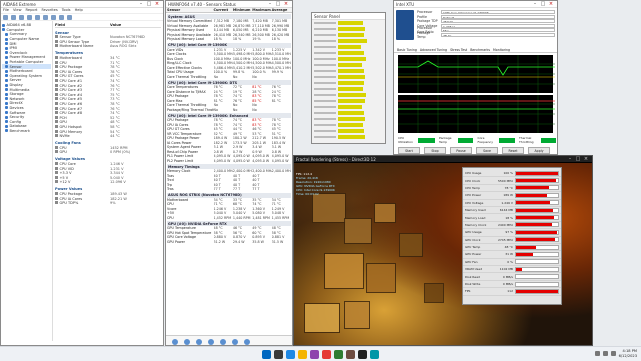 This screenshot has width=641, height=361. I want to click on list-row: CPU Core #5 73 °C, so click(108, 99).